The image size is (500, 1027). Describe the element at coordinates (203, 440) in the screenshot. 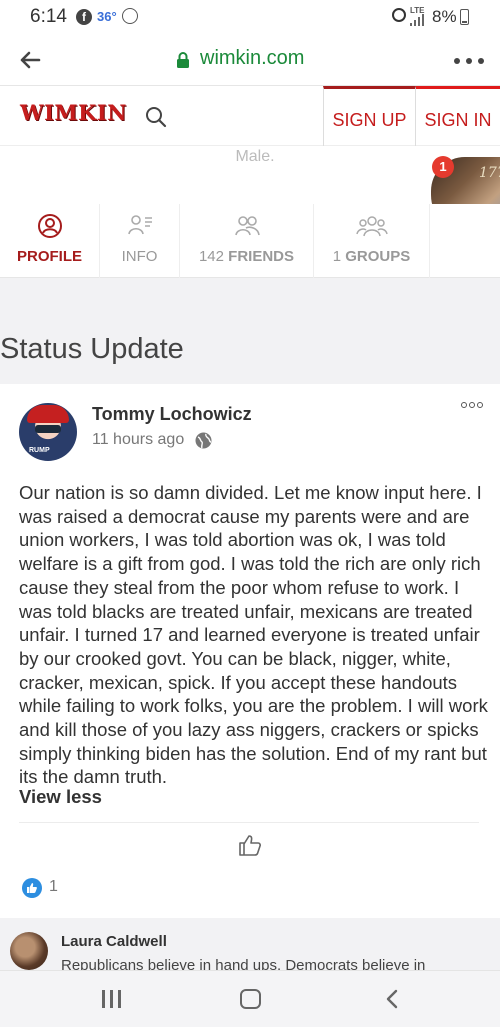

I see `globe-icon` at that location.